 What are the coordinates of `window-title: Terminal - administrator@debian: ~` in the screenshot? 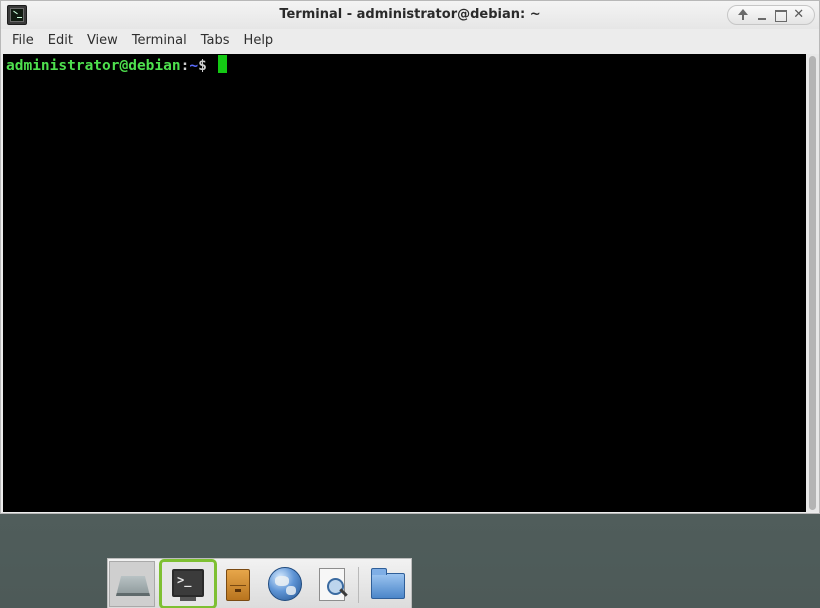 It's located at (410, 14).